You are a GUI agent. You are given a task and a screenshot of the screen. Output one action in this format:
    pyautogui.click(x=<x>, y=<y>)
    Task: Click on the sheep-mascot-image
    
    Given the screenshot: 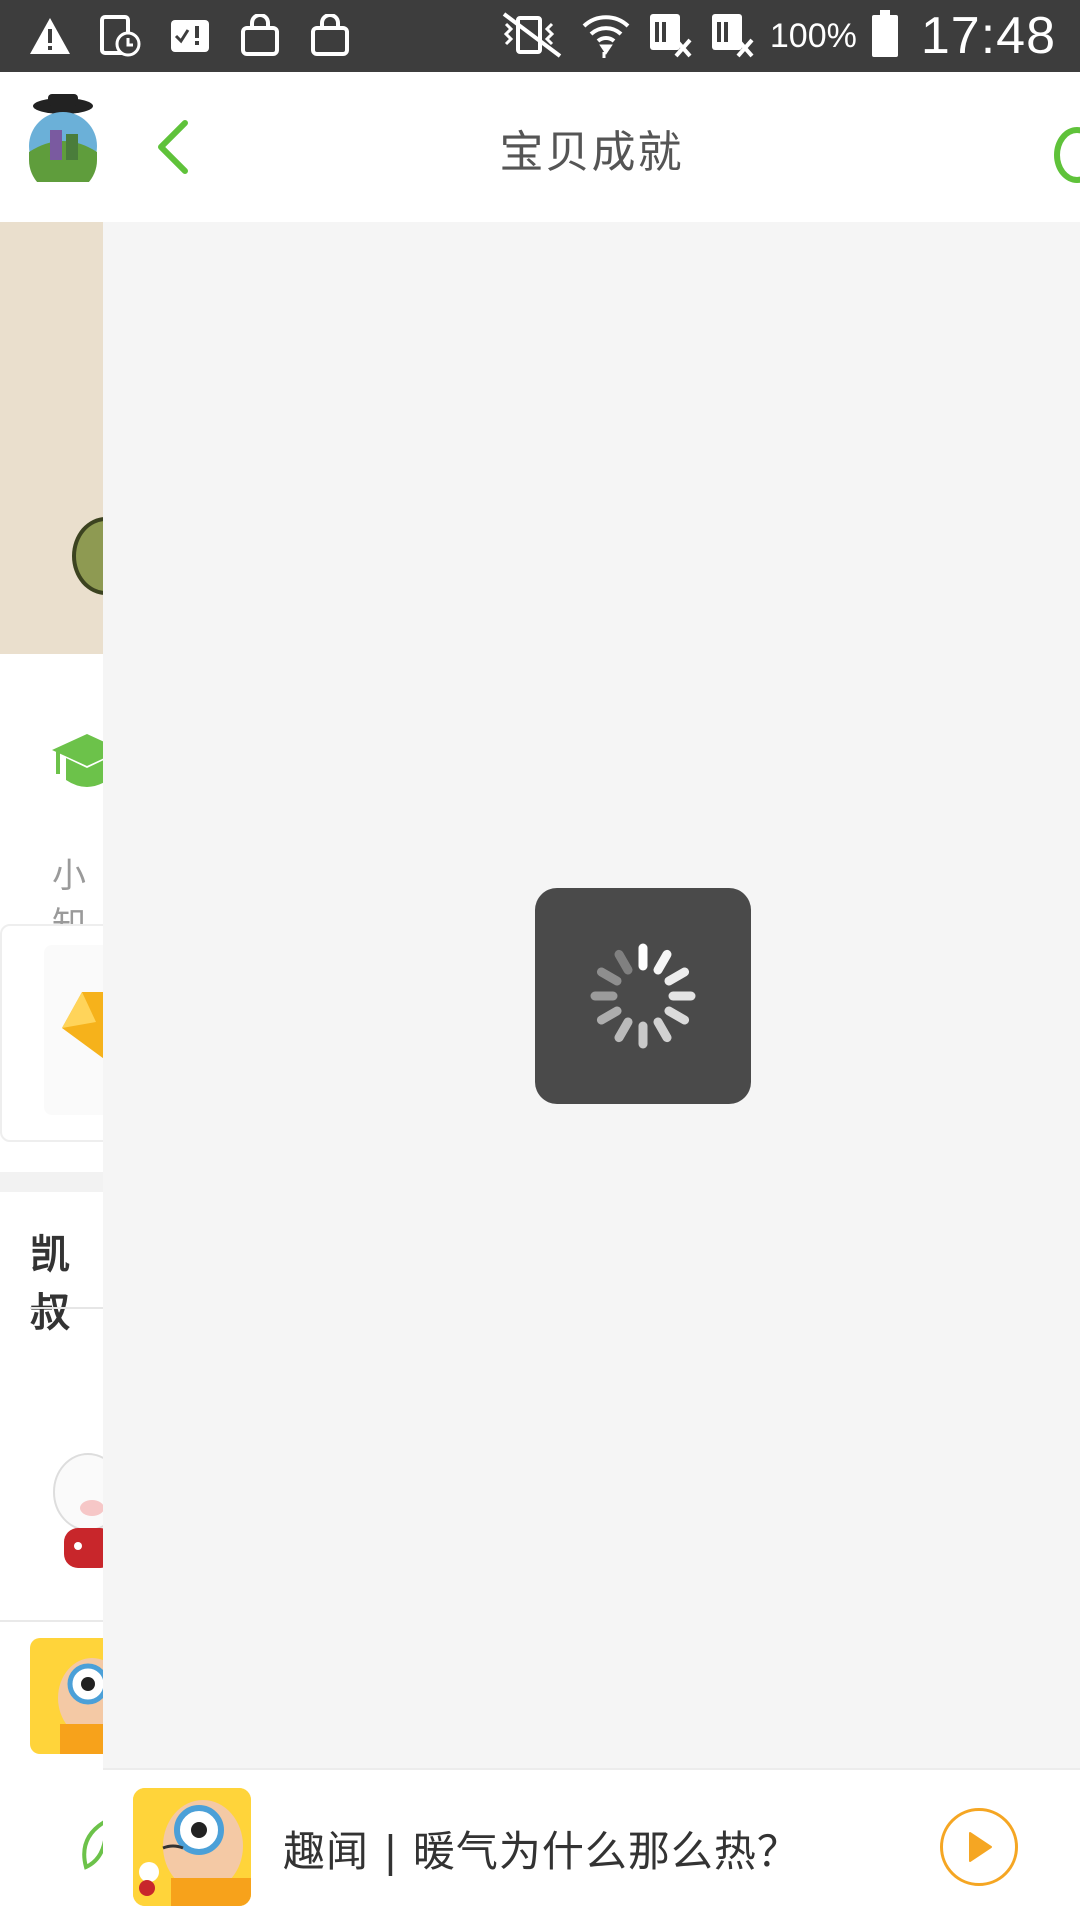 What is the action you would take?
    pyautogui.click(x=75, y=1513)
    